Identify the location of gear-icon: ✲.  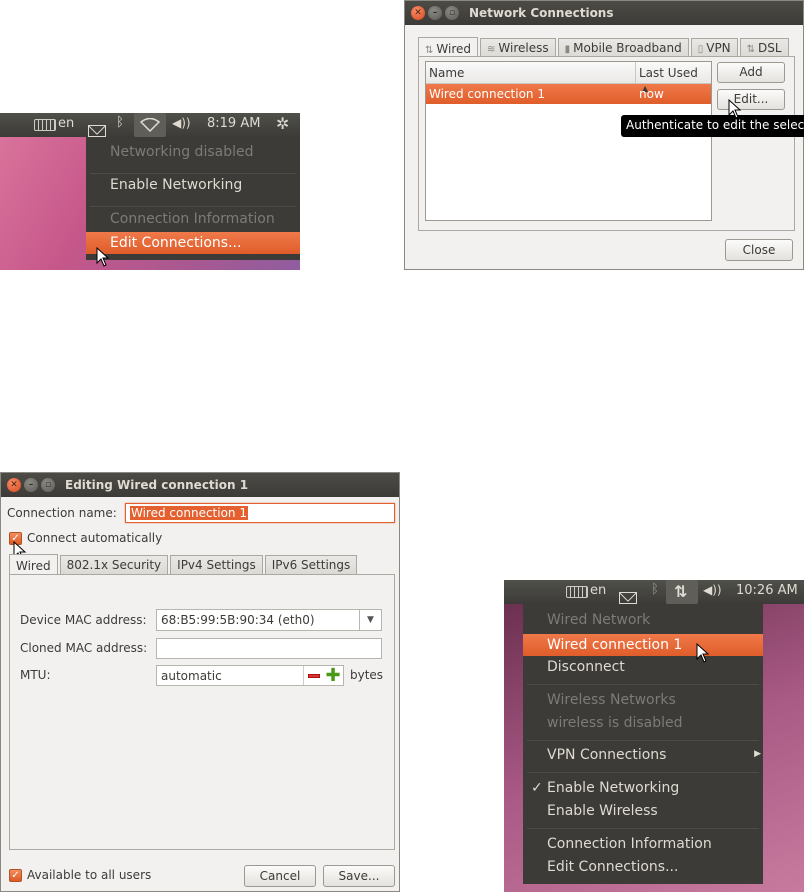
(282, 123).